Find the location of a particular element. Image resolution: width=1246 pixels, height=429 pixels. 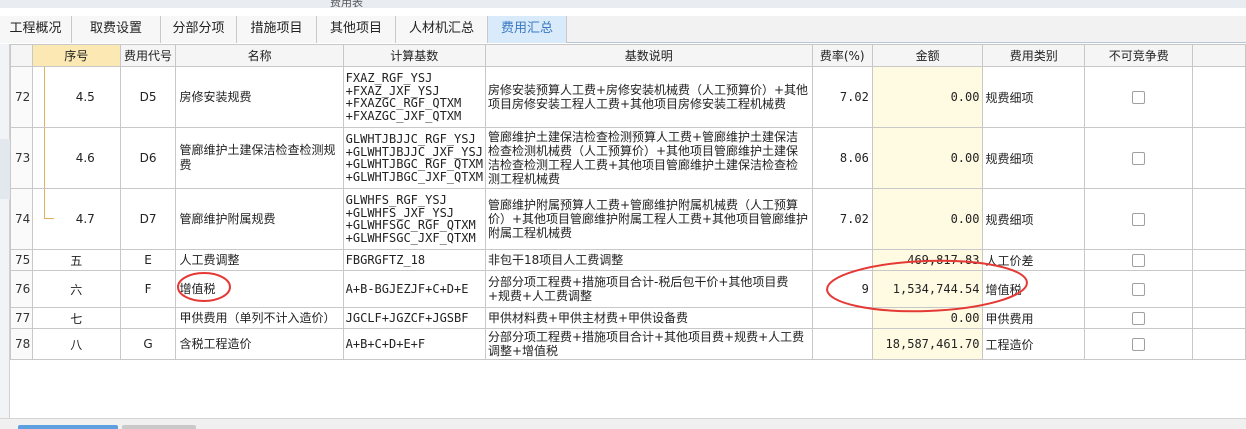

name-cell: 甲供费用（单列不计入造价） is located at coordinates (259, 318).